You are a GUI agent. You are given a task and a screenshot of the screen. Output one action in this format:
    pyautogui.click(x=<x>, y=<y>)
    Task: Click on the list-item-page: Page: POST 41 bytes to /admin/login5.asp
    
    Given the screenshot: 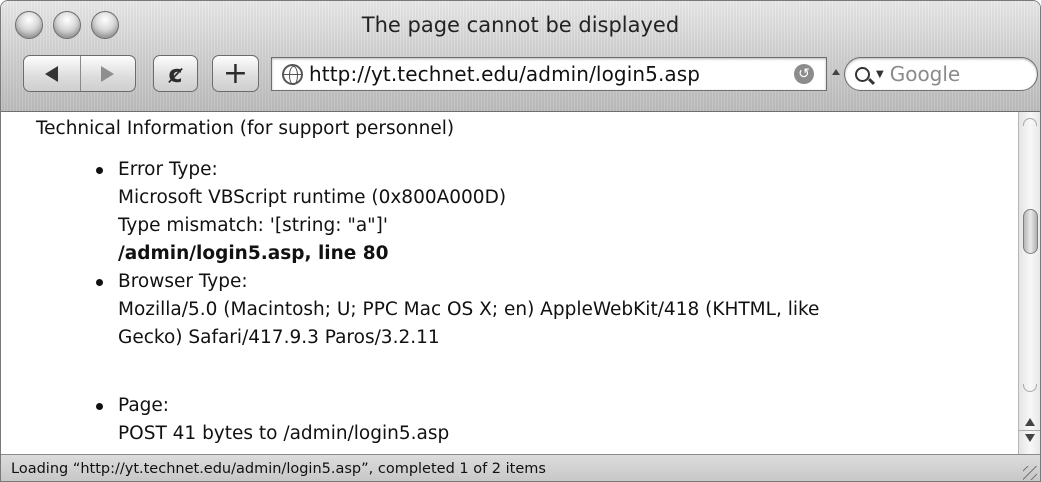 What is the action you would take?
    pyautogui.click(x=273, y=420)
    